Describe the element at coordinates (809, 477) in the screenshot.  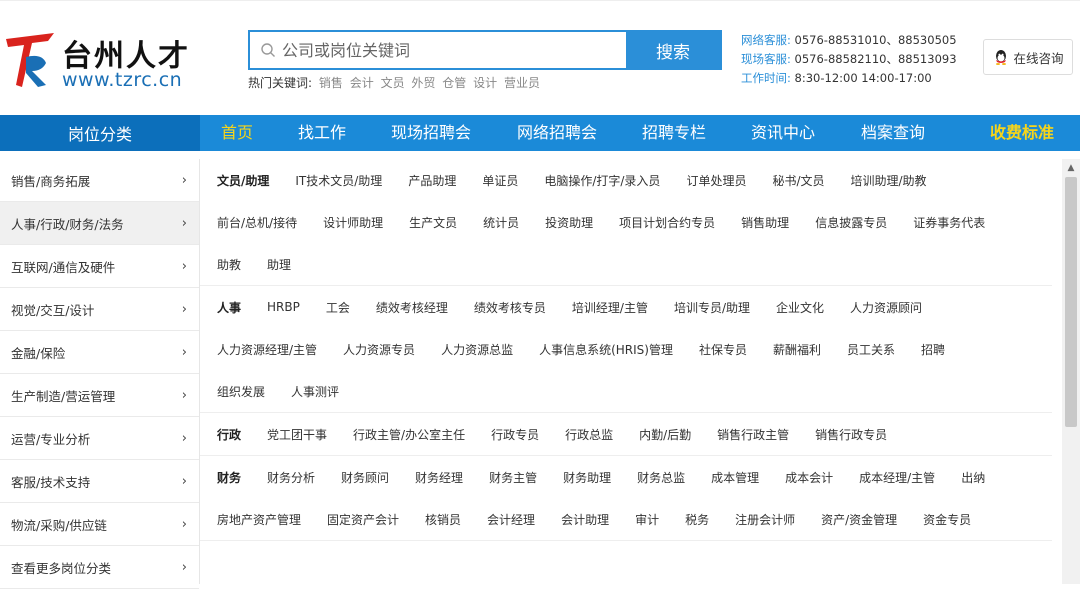
I see `job-link: 成本会计` at that location.